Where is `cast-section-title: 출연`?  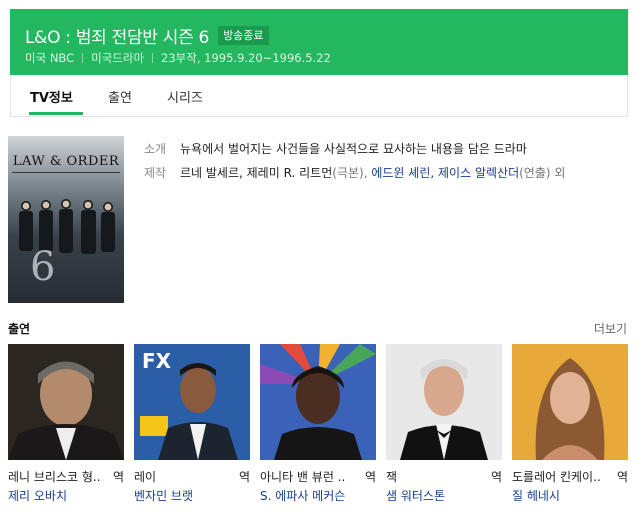
cast-section-title: 출연 is located at coordinates (19, 329).